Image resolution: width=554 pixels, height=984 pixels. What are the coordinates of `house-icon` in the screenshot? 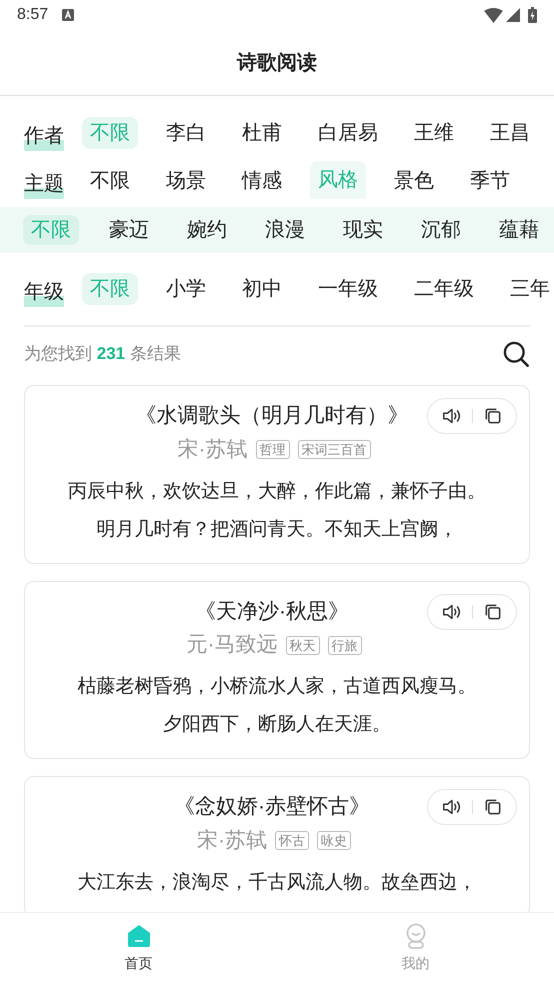 It's located at (139, 936).